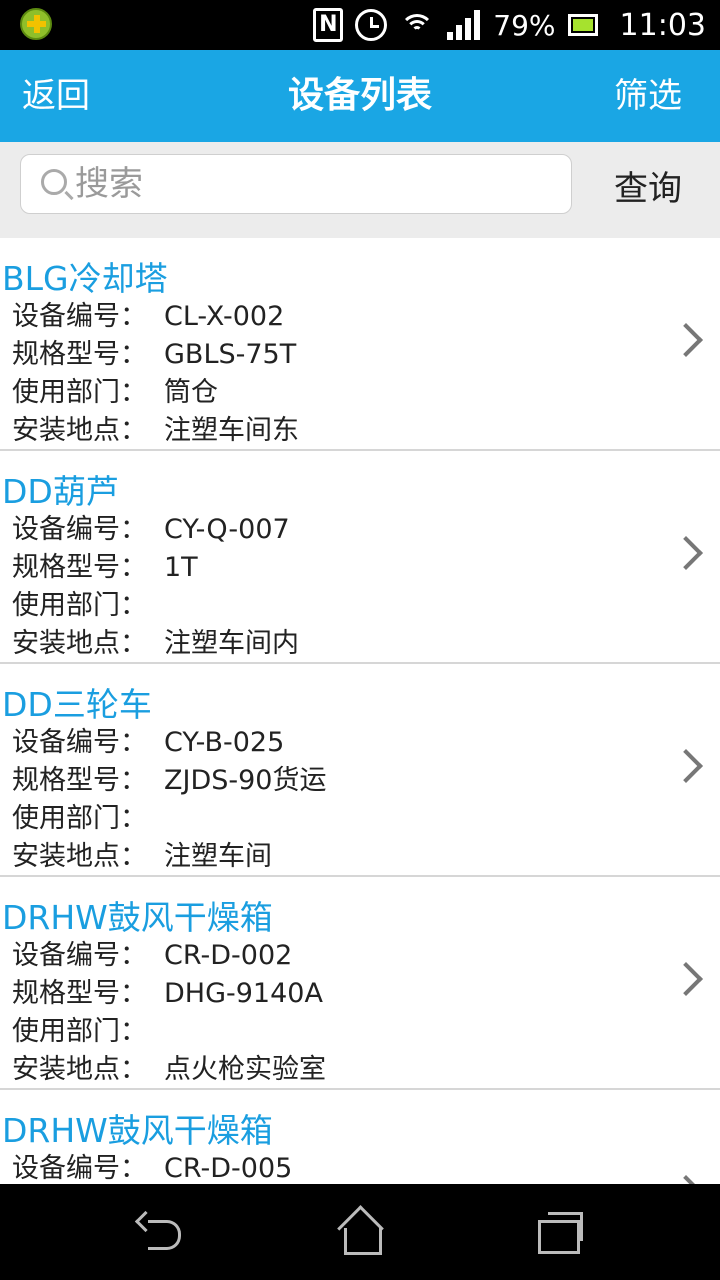  I want to click on alarm-icon, so click(371, 25).